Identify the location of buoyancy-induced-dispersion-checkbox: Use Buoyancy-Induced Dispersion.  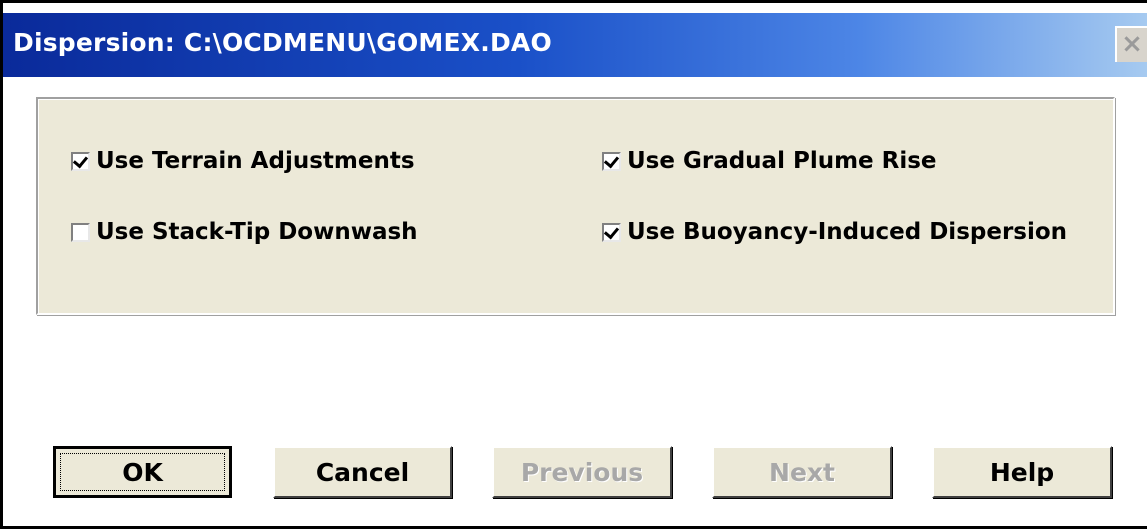
(834, 232).